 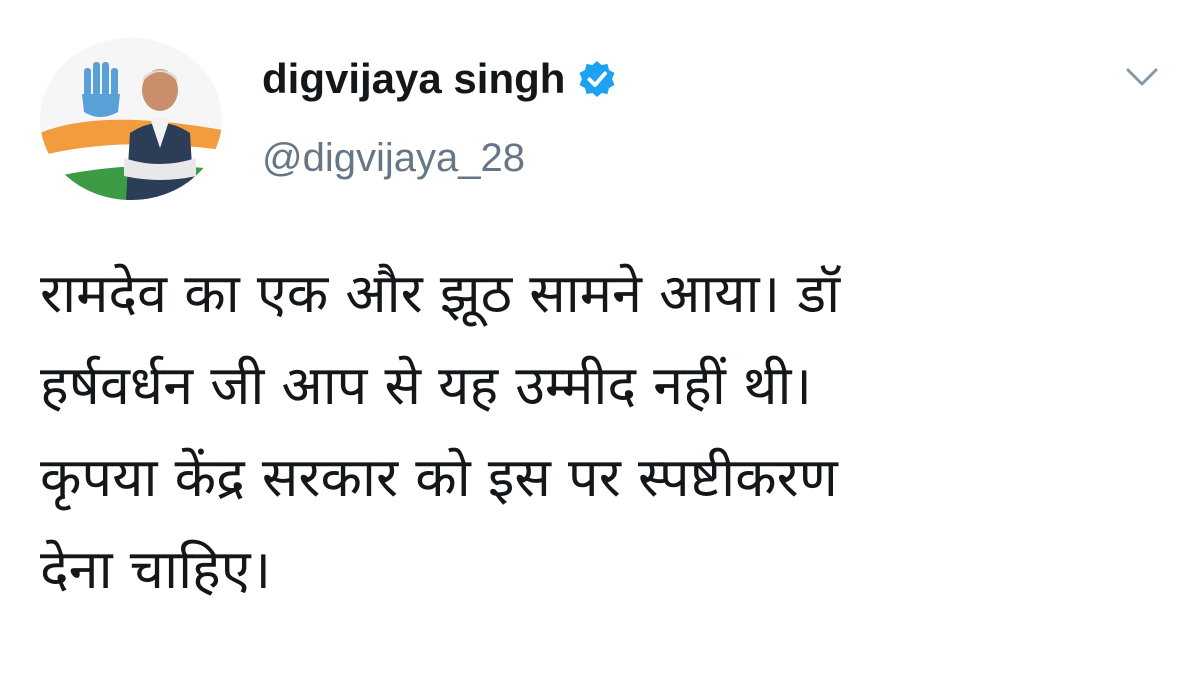 What do you see at coordinates (1142, 78) in the screenshot?
I see `chevron-down-icon` at bounding box center [1142, 78].